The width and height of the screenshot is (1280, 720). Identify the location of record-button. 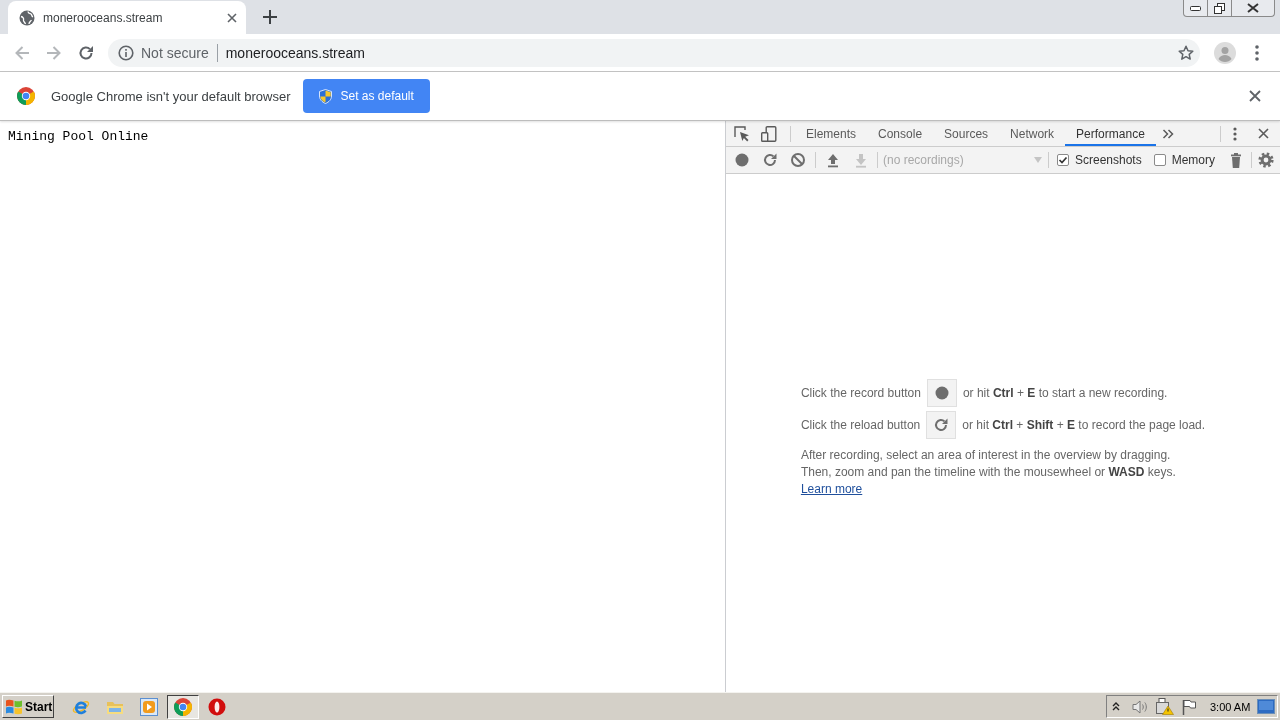
(941, 392).